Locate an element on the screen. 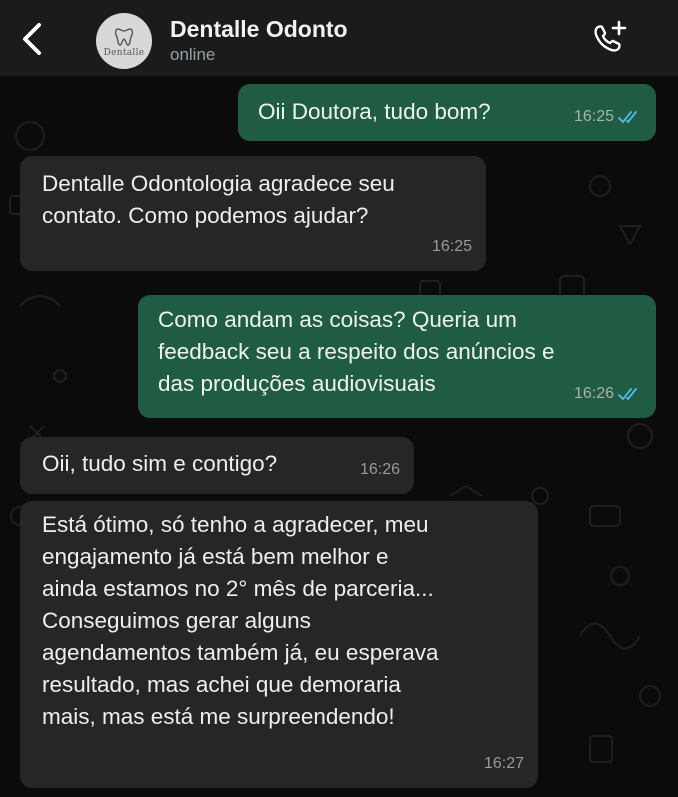  add-call-button is located at coordinates (609, 38).